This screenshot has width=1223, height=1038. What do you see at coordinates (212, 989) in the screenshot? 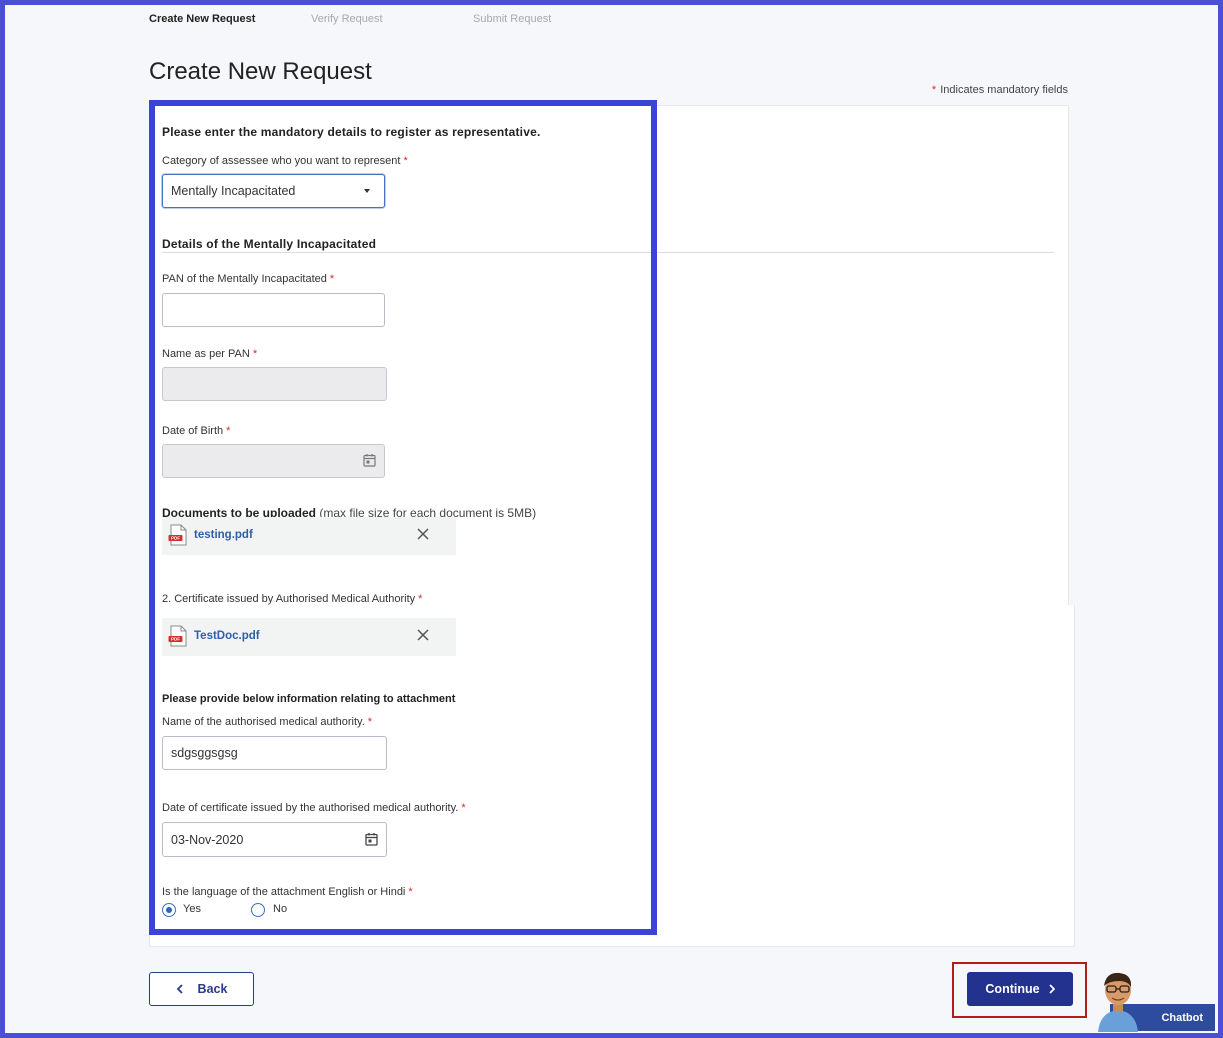
I see `back-button-label: Back` at bounding box center [212, 989].